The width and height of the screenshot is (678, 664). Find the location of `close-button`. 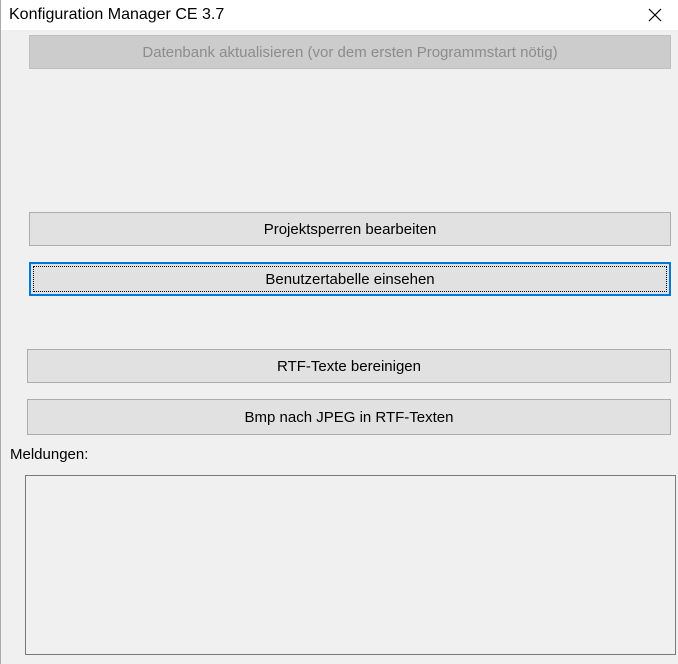

close-button is located at coordinates (655, 15).